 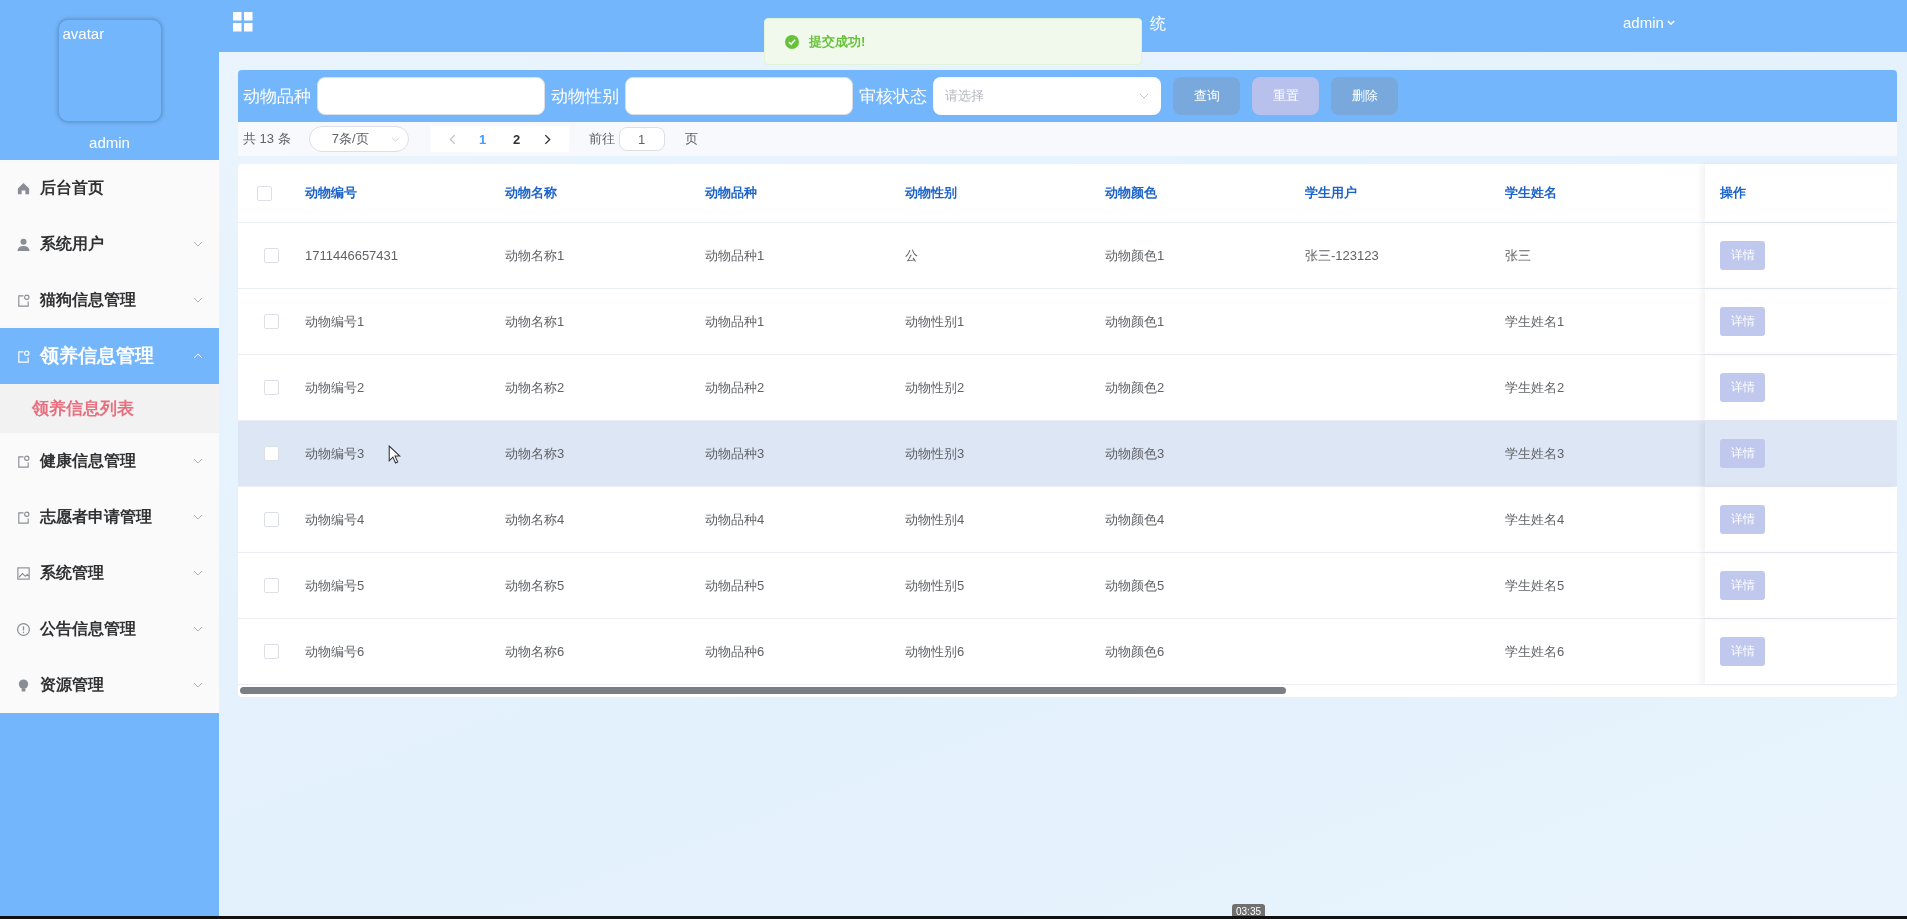 I want to click on table-cell: 动物品种5, so click(x=735, y=585).